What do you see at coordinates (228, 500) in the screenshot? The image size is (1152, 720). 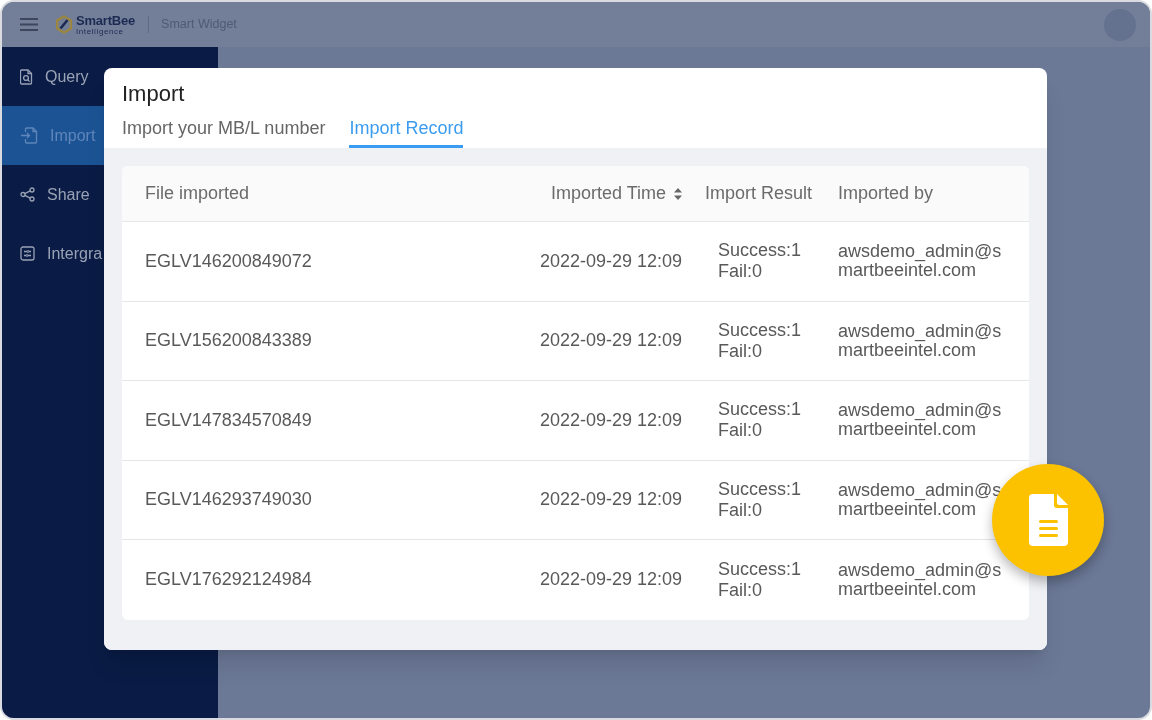 I see `file-name: EGLV146293749030` at bounding box center [228, 500].